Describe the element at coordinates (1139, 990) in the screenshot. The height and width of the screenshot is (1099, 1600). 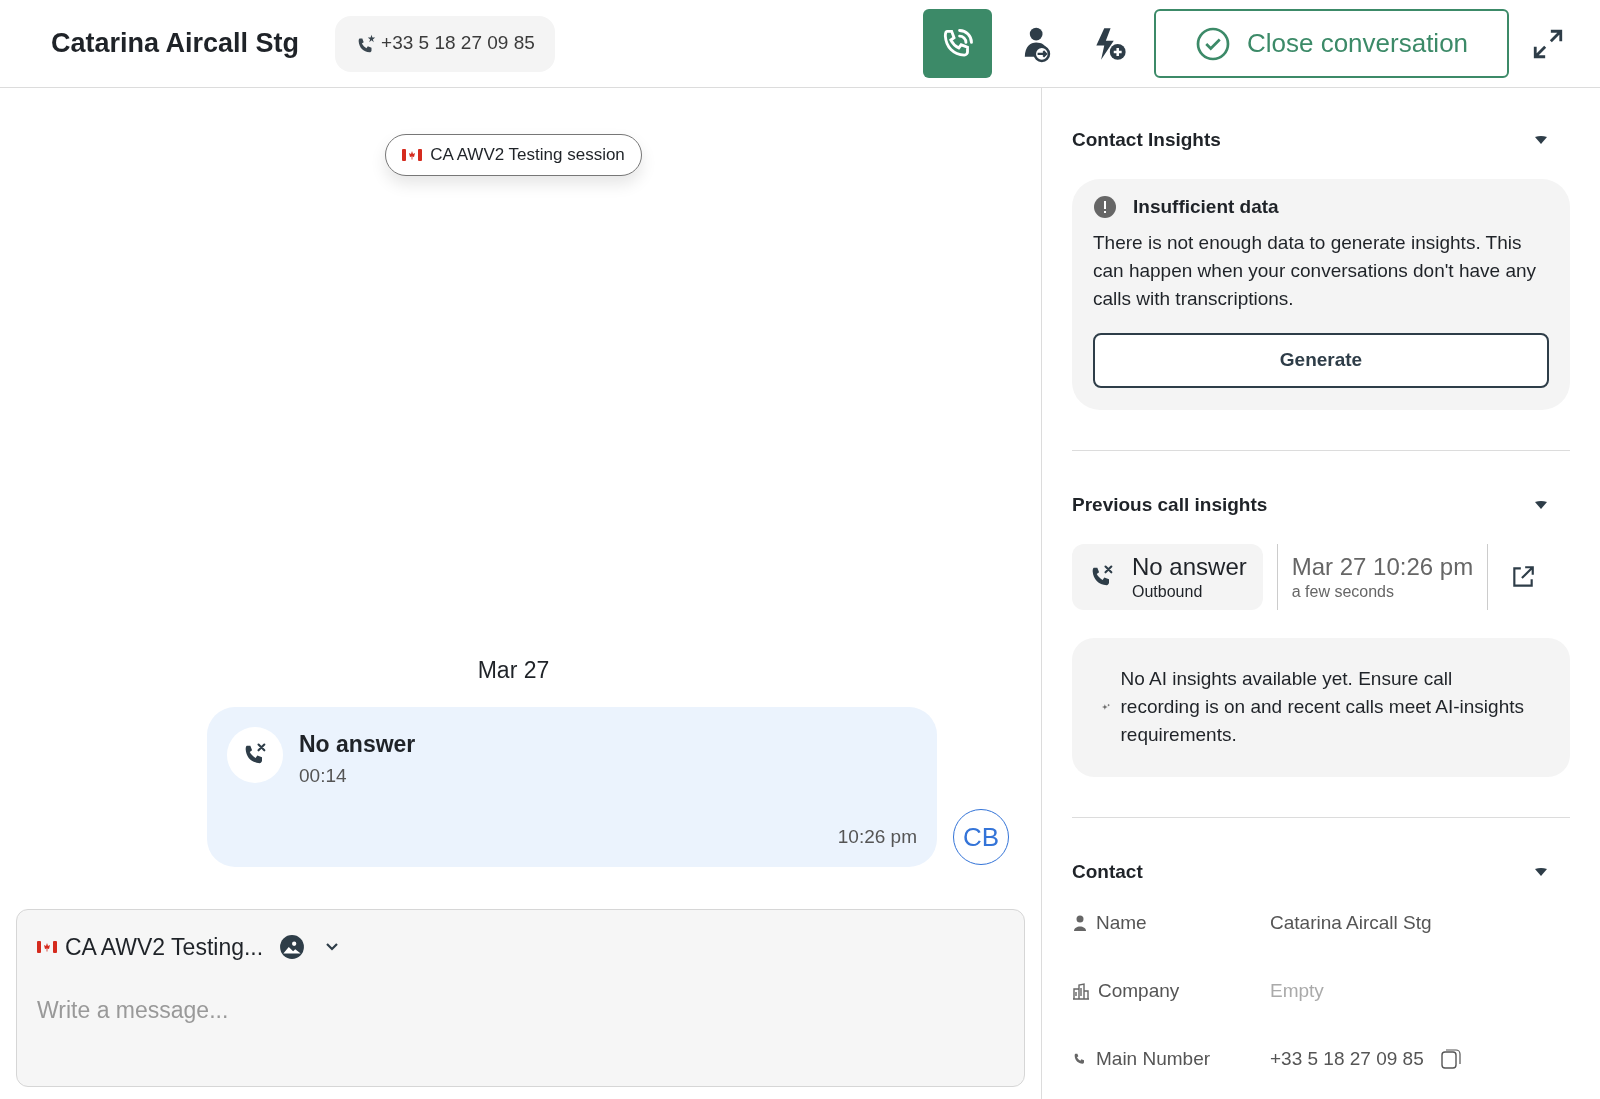
I see `field-label: Company` at that location.